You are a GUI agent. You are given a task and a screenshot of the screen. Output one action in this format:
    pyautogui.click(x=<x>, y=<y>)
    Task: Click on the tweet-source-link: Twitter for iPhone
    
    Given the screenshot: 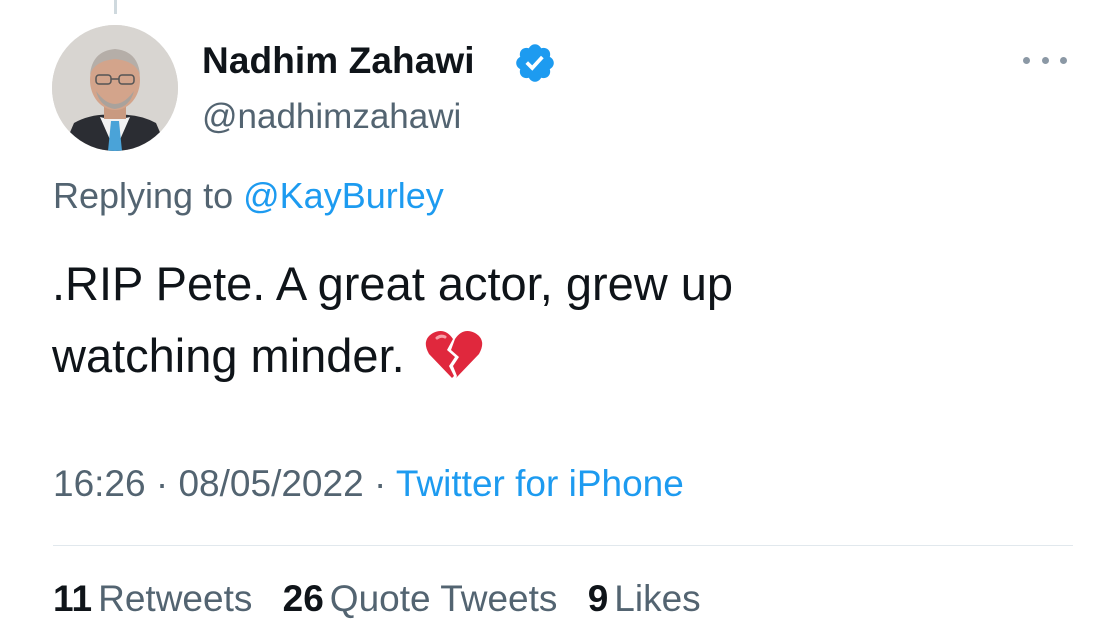 What is the action you would take?
    pyautogui.click(x=540, y=483)
    